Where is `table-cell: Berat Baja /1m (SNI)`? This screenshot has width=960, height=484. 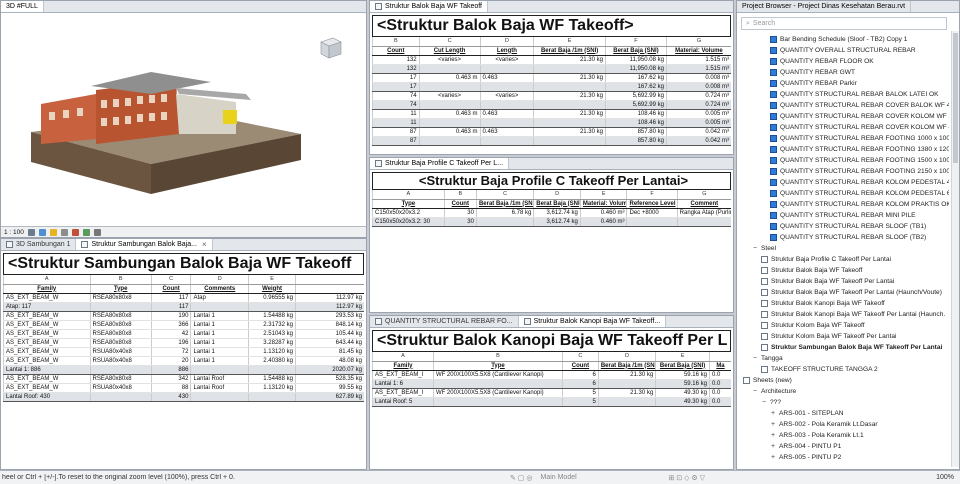 table-cell: Berat Baja /1m (SNI) is located at coordinates (626, 366).